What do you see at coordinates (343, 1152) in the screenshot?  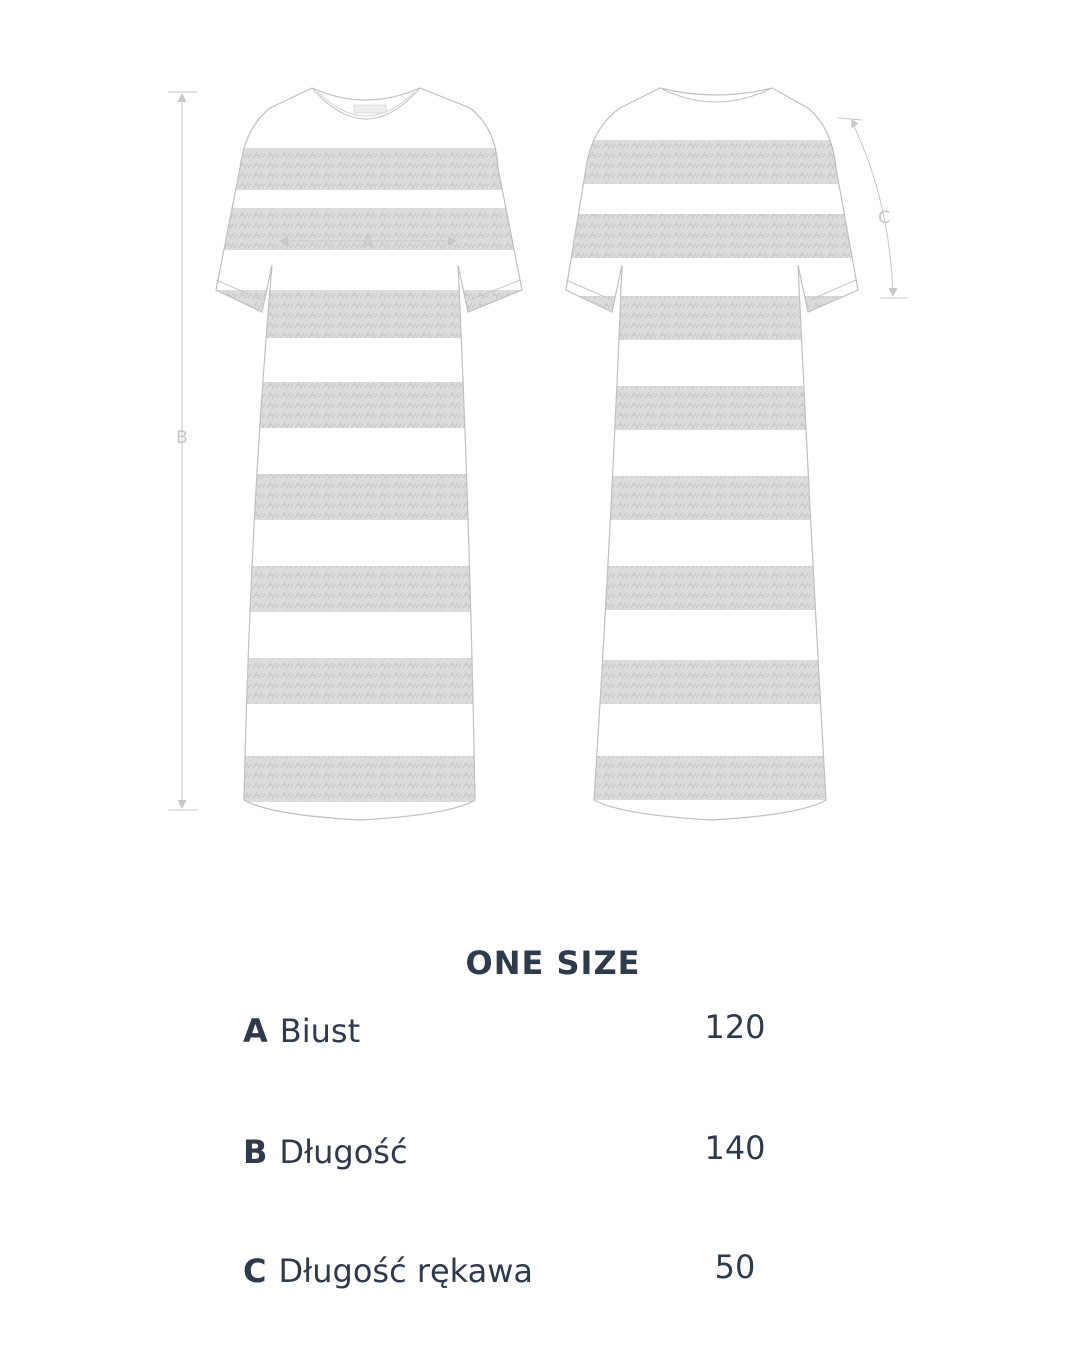 I see `measurement-label: Długość` at bounding box center [343, 1152].